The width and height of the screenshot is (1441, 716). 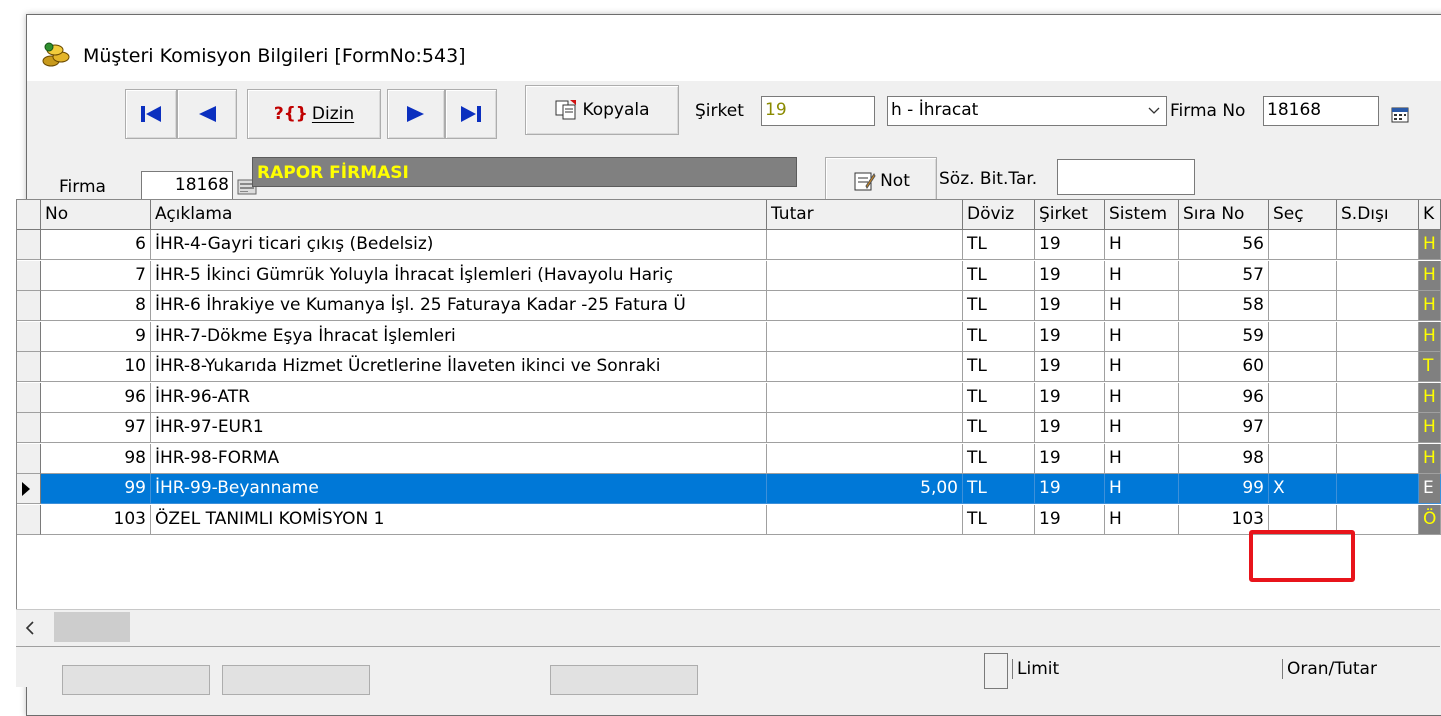 I want to click on cell-no: 6, so click(x=96, y=245).